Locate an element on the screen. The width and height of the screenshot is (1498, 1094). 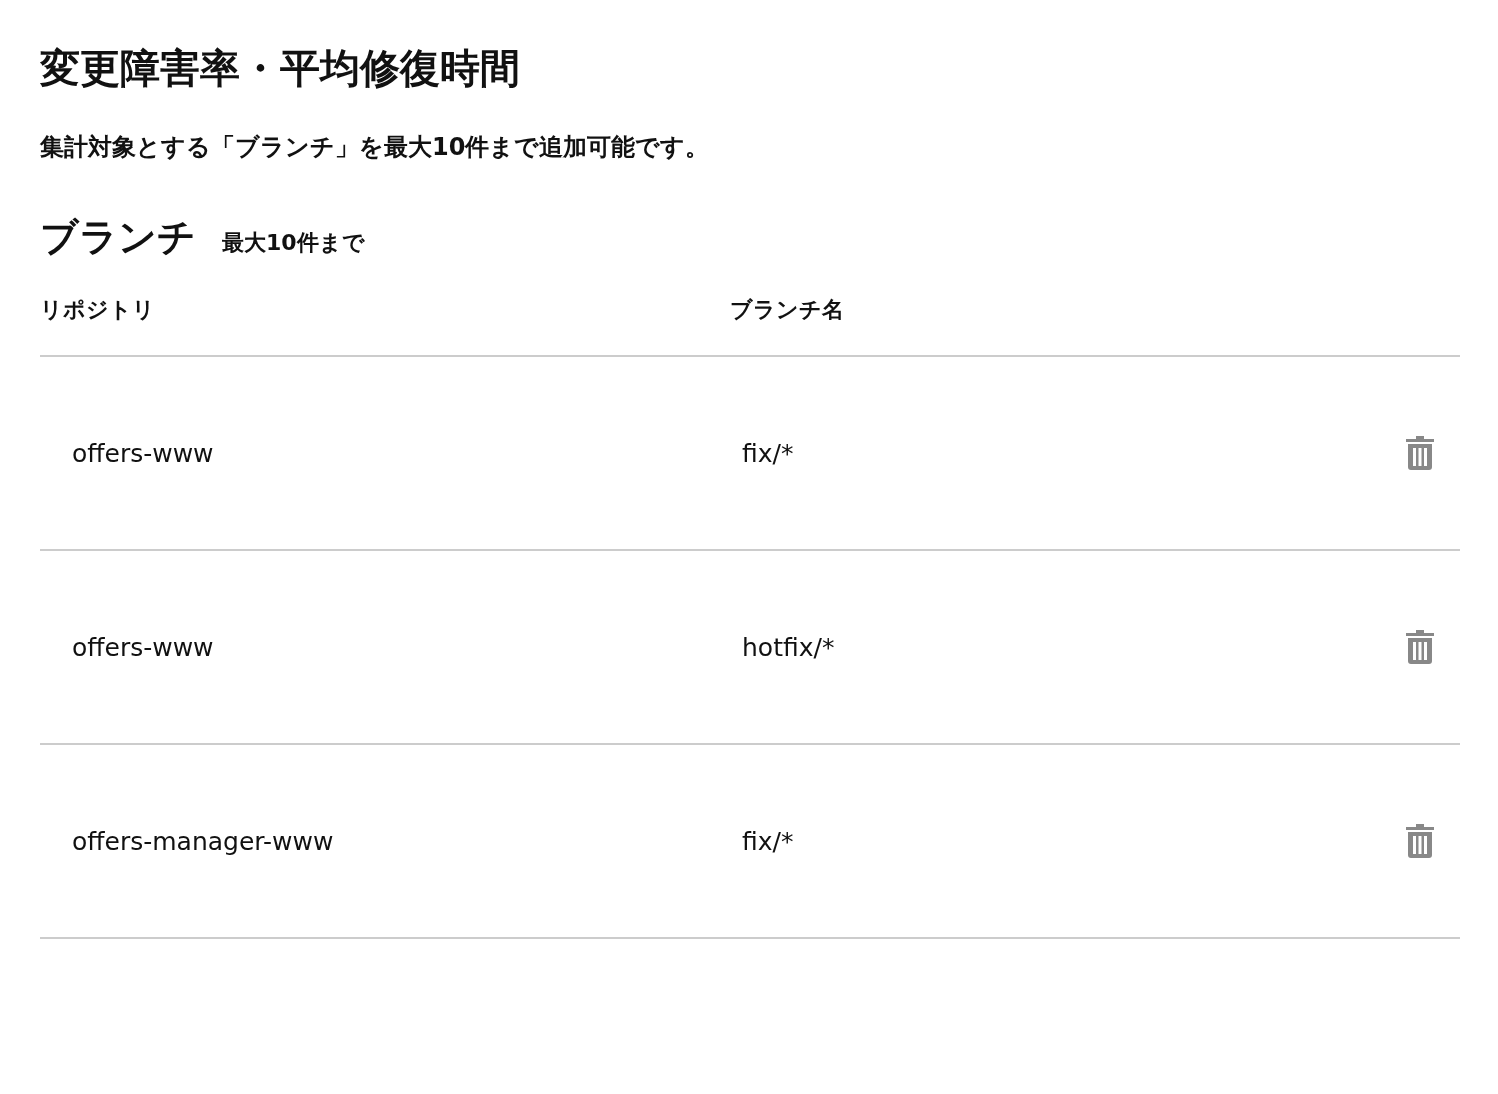
section-heading: ブランチ is located at coordinates (118, 237).